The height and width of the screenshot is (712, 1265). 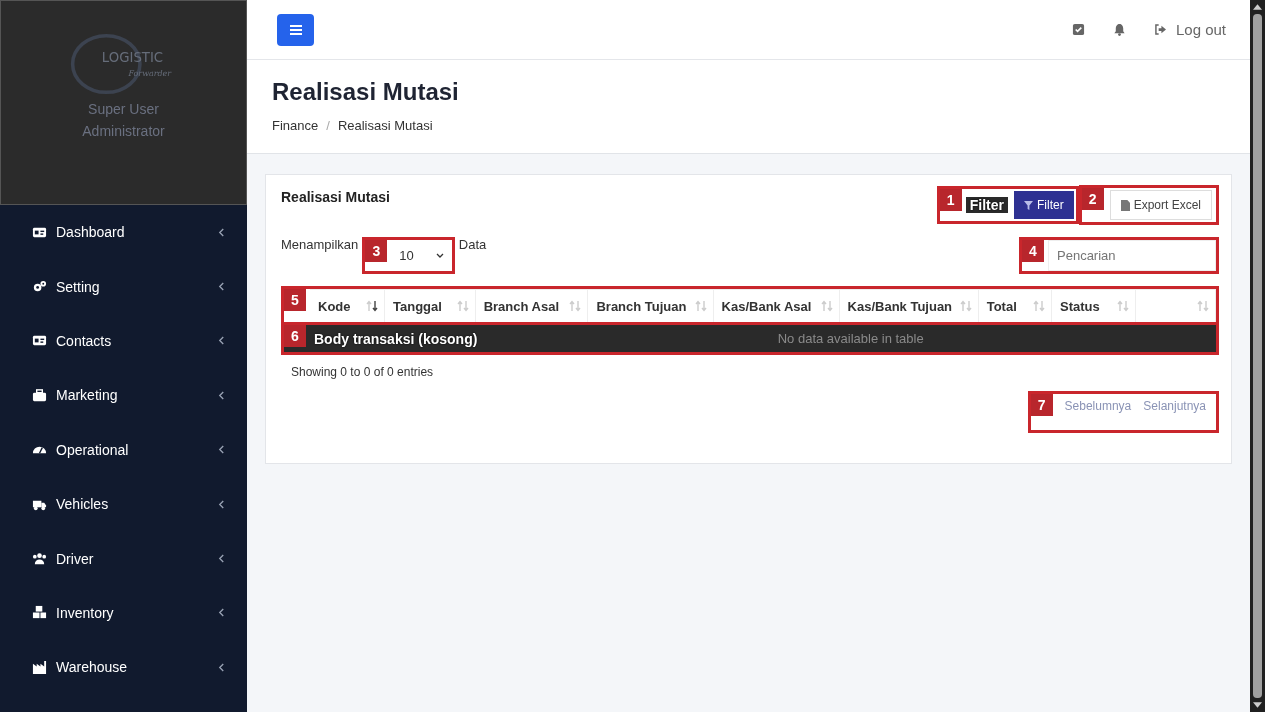 I want to click on checkbox-icon, so click(x=1078, y=29).